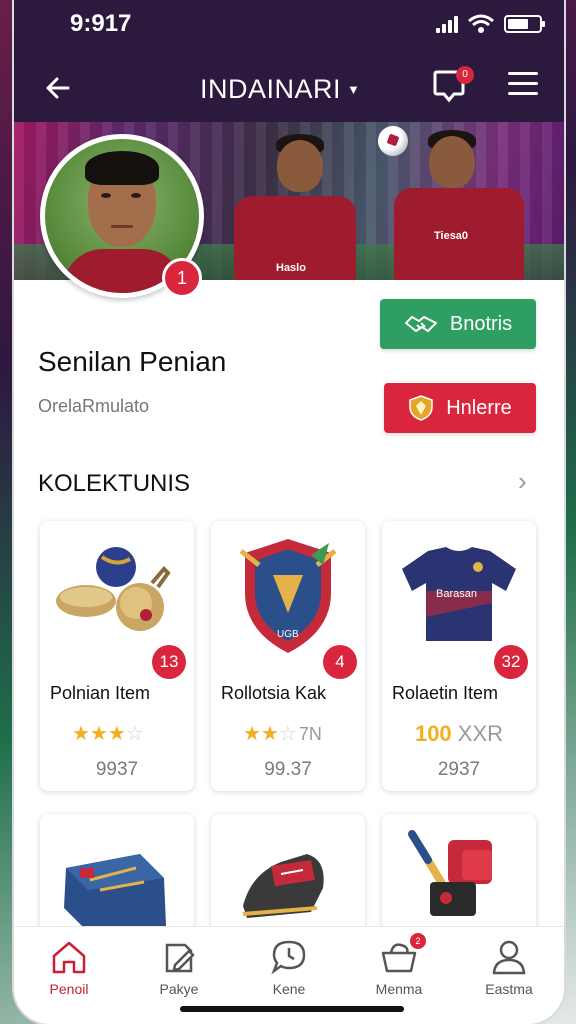  Describe the element at coordinates (474, 205) in the screenshot. I see `banner-player-right: Tiesa0` at that location.